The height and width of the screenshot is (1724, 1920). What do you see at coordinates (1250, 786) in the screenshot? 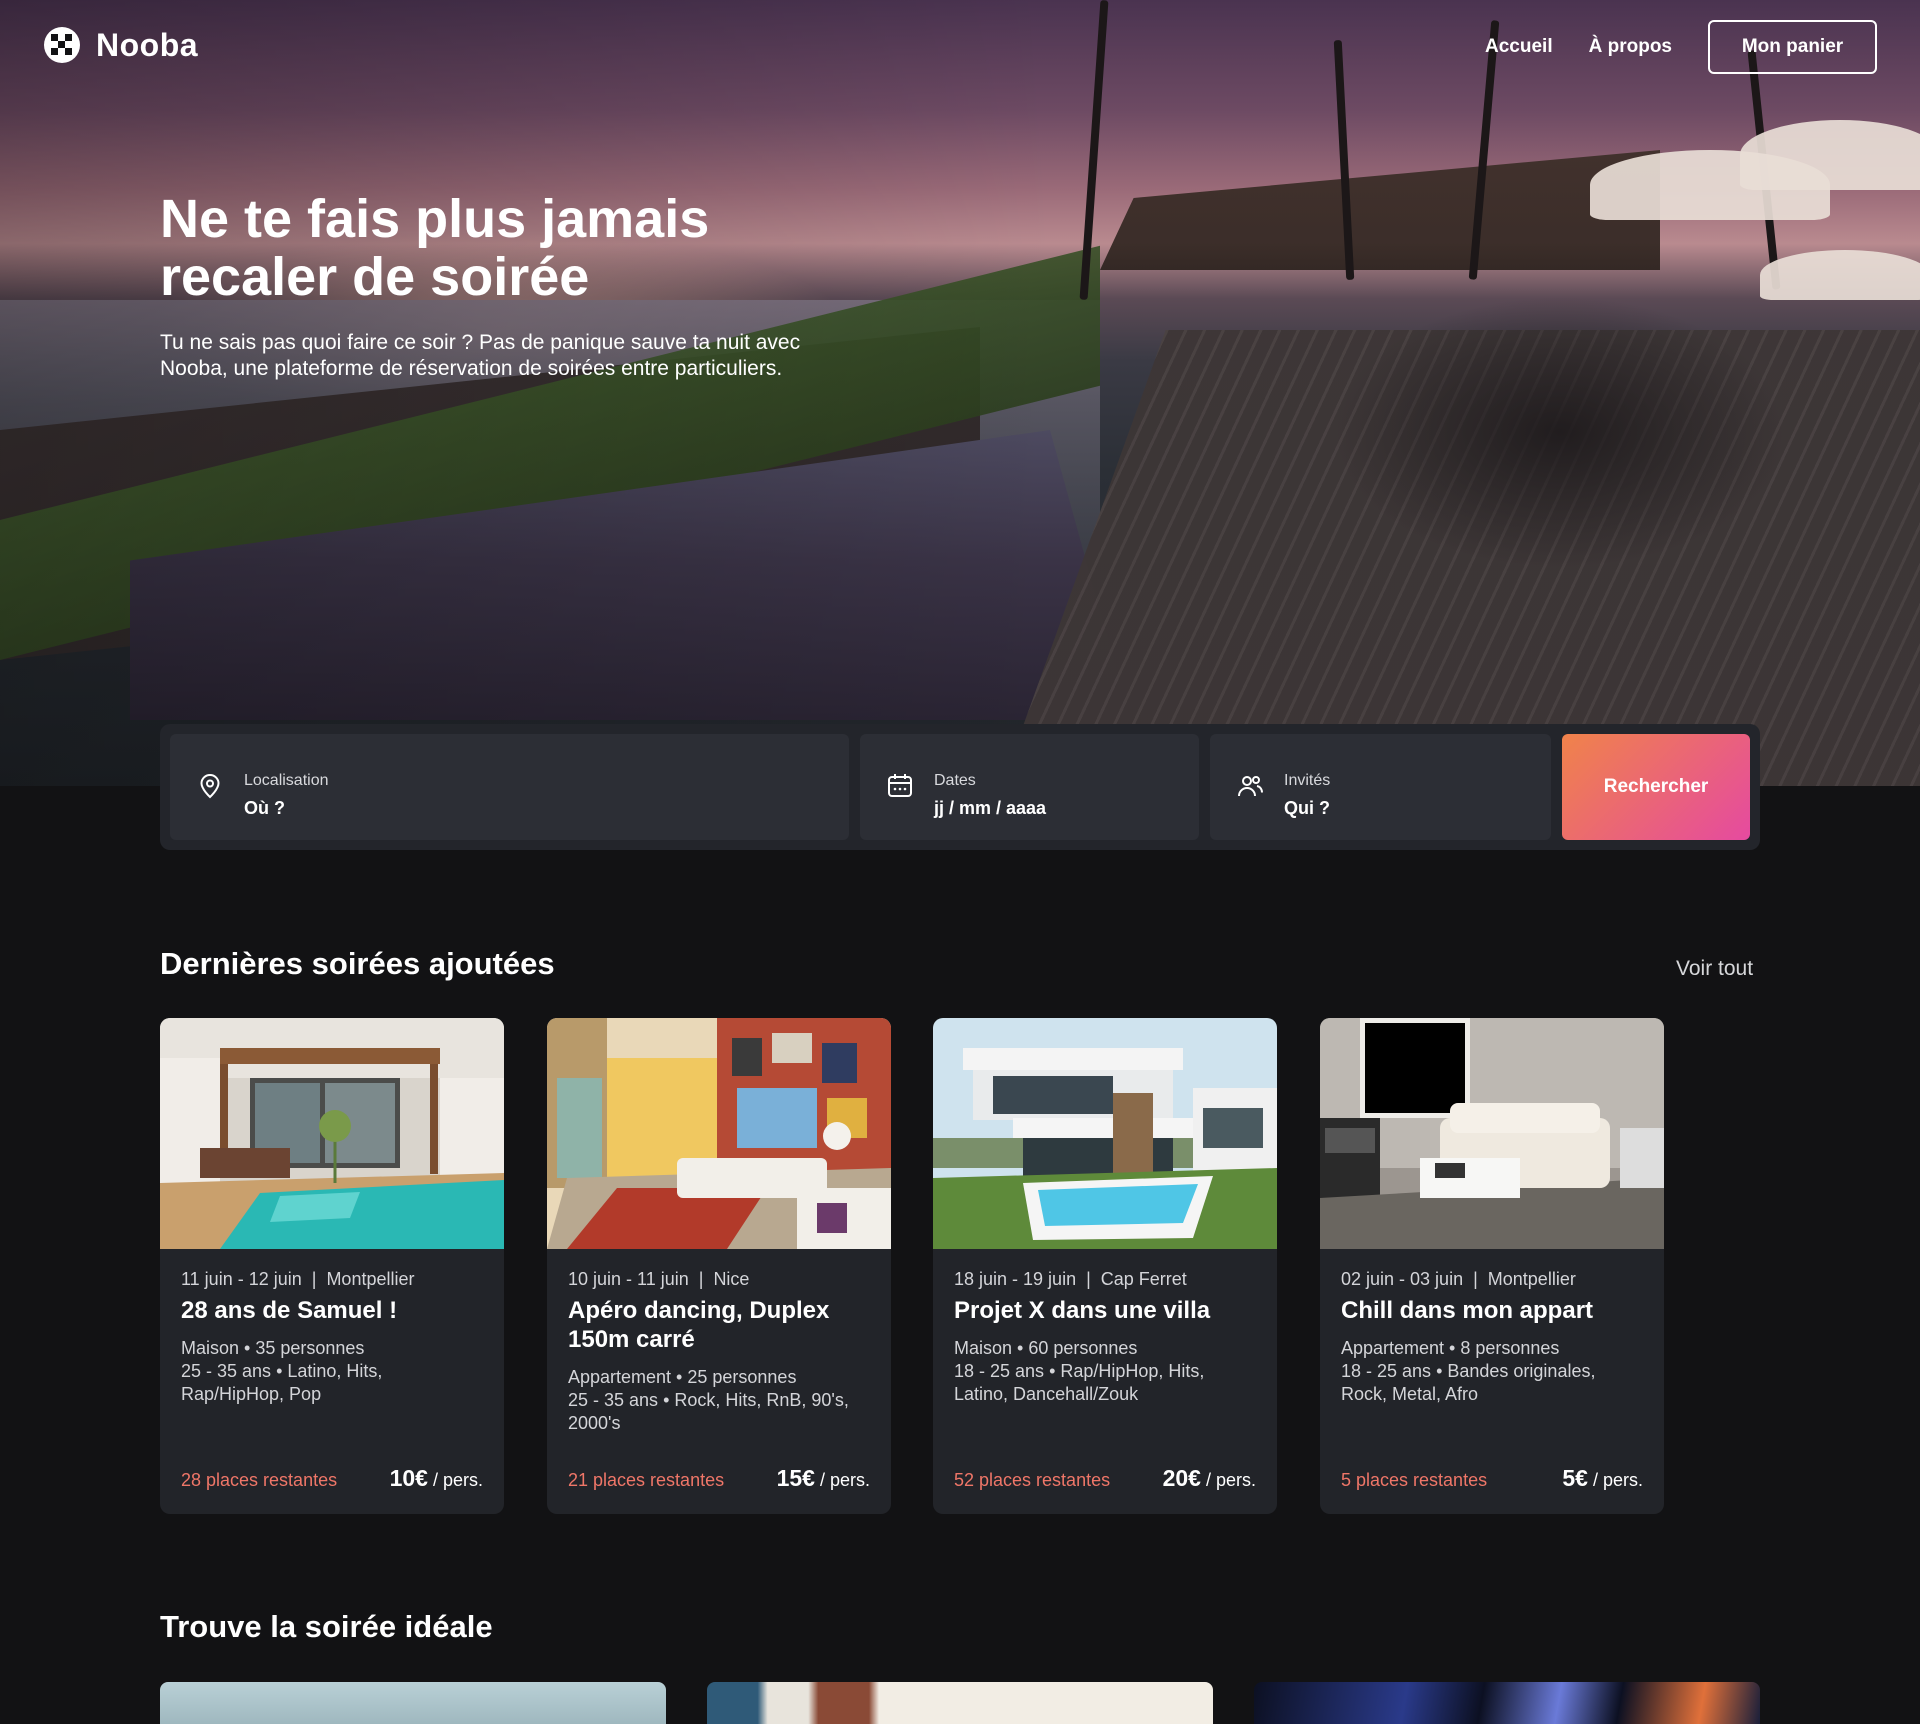
I see `users-icon` at bounding box center [1250, 786].